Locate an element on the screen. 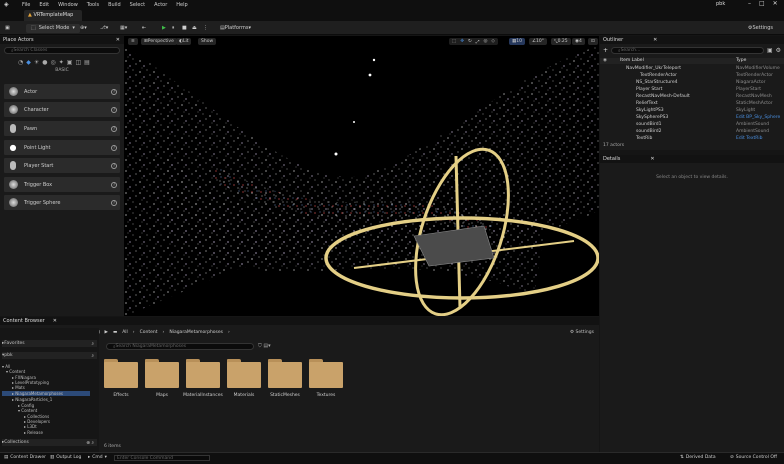  platforms-dropdown: ▤ Platforms ▾ is located at coordinates (235, 28).